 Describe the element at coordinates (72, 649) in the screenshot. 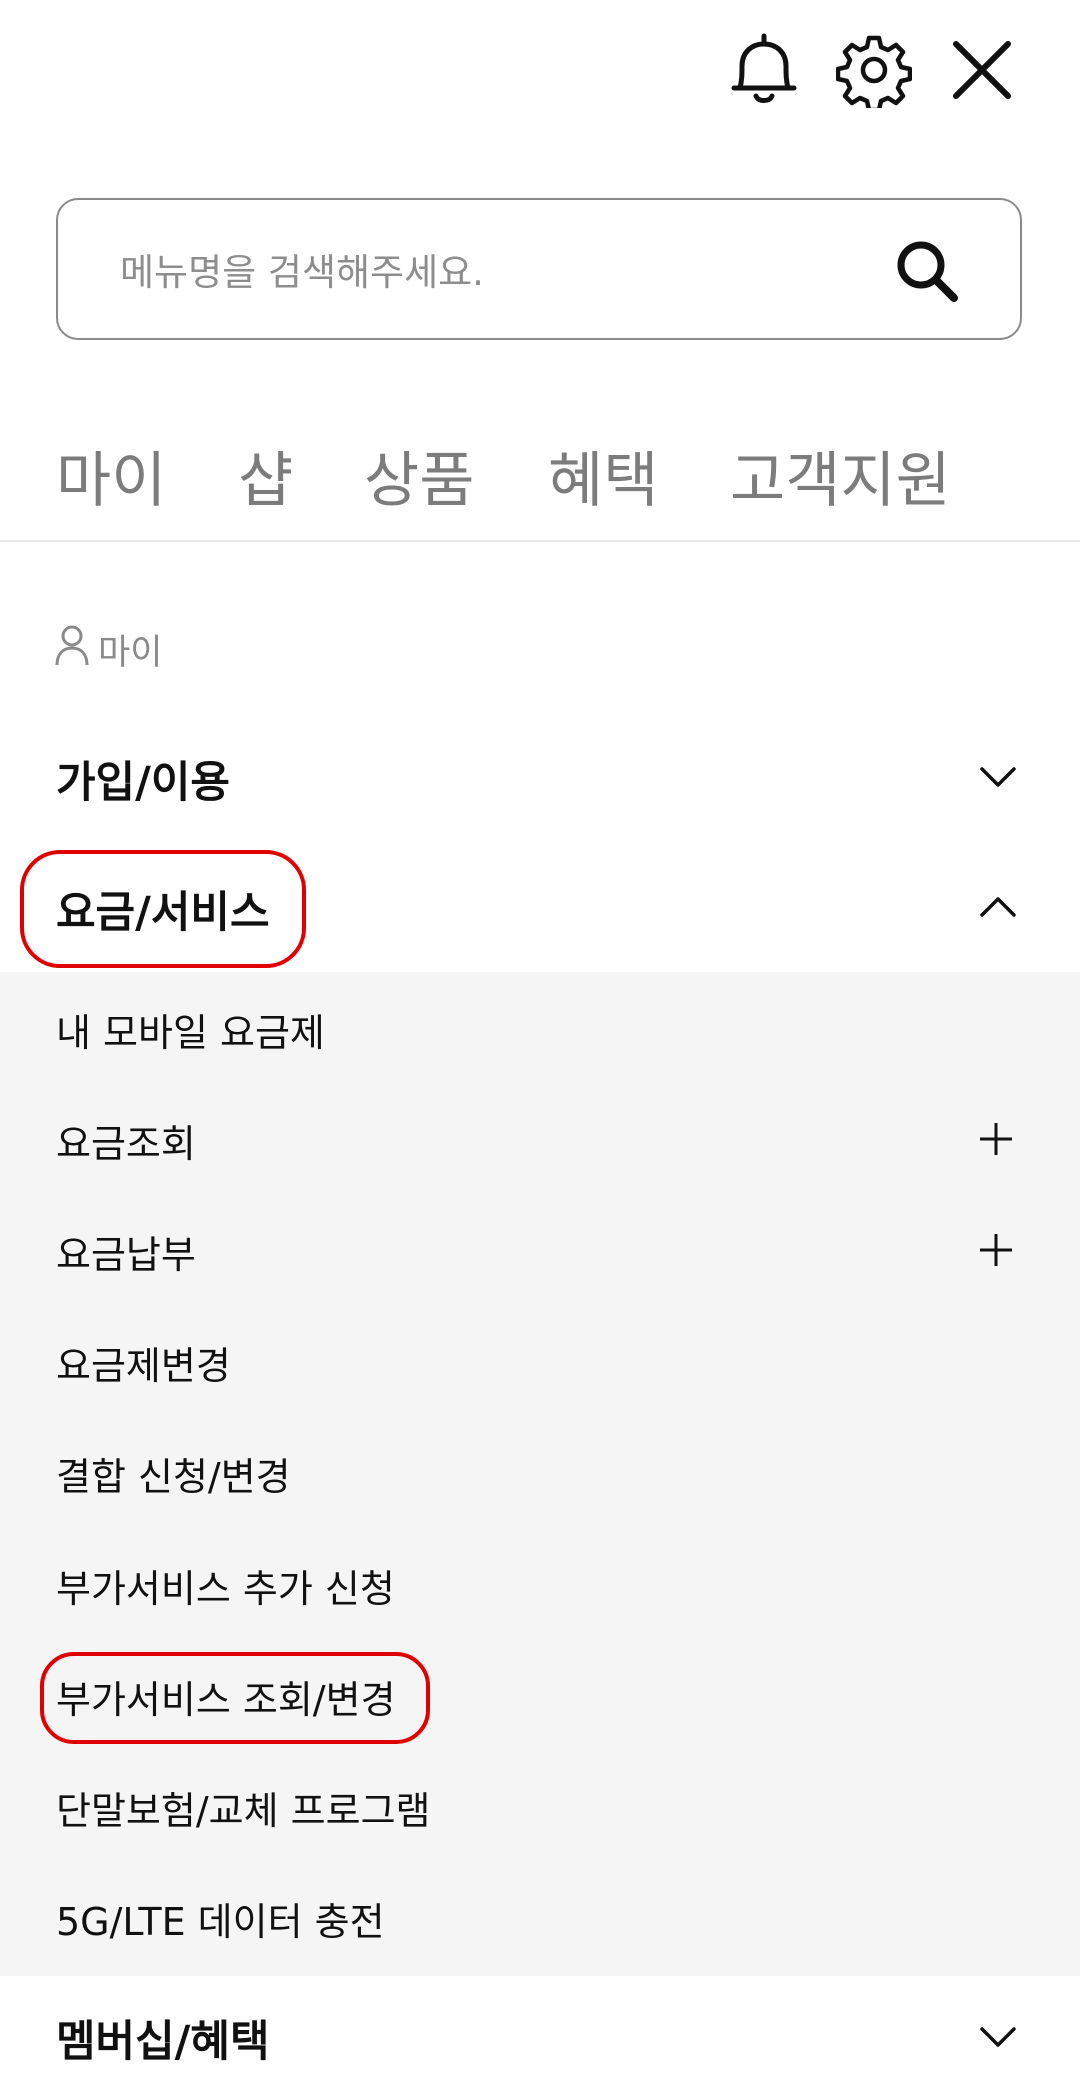

I see `user-icon` at that location.